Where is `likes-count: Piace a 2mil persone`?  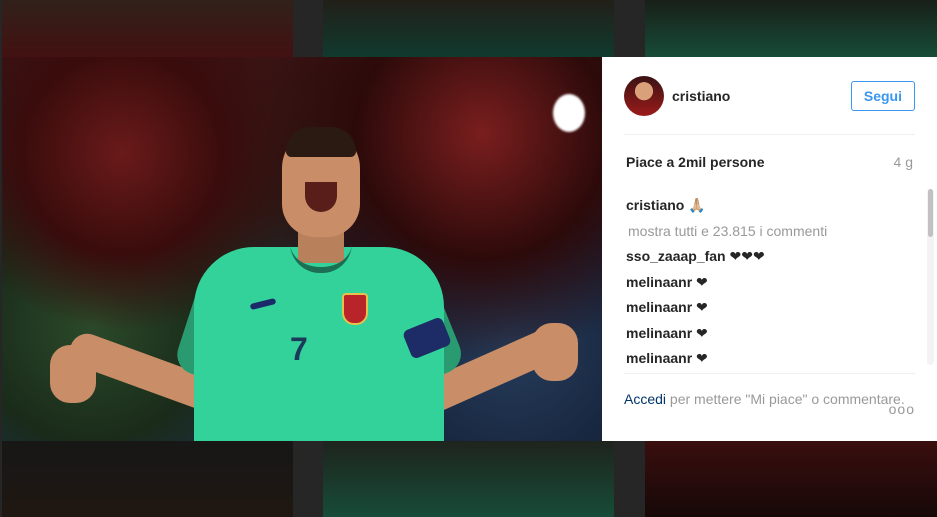
likes-count: Piace a 2mil persone is located at coordinates (695, 162).